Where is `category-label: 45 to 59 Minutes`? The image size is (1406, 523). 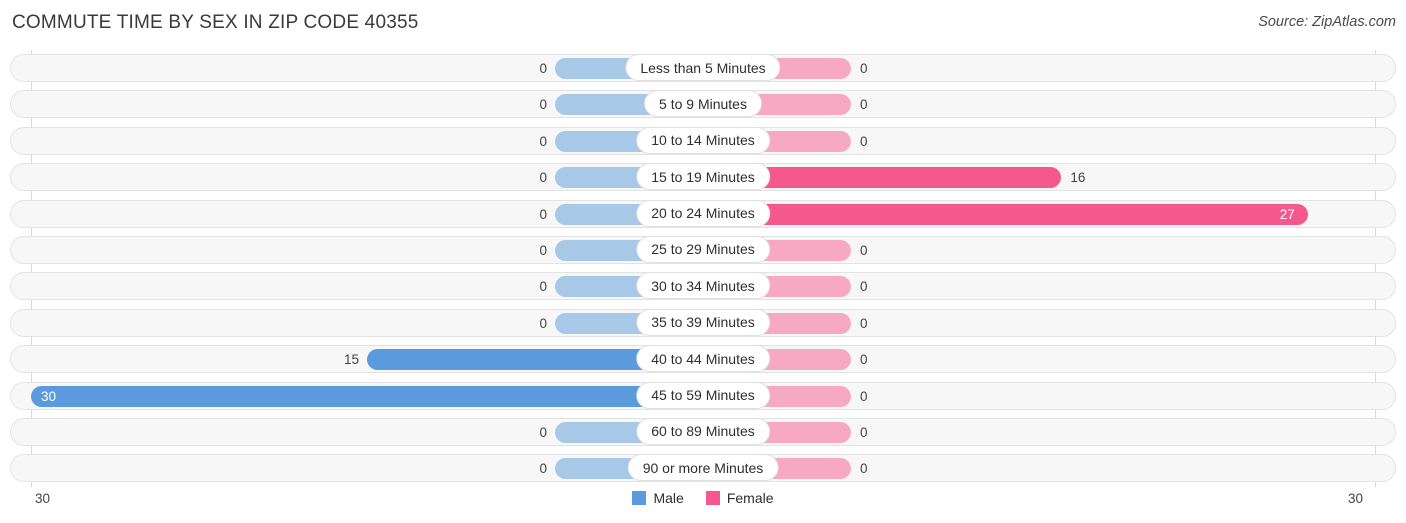
category-label: 45 to 59 Minutes is located at coordinates (703, 395).